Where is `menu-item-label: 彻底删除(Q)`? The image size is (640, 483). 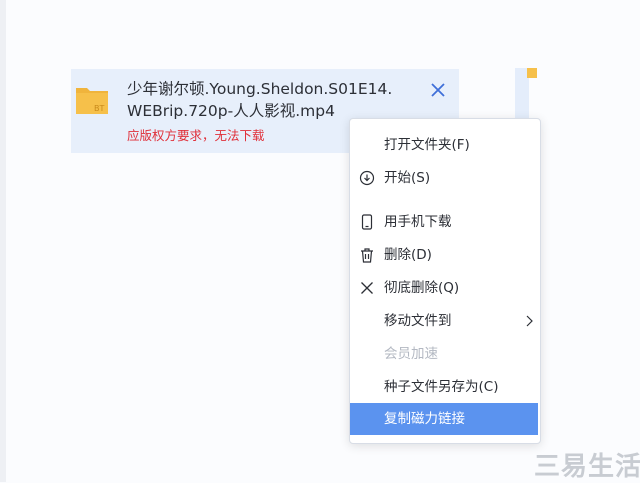 menu-item-label: 彻底删除(Q) is located at coordinates (422, 288).